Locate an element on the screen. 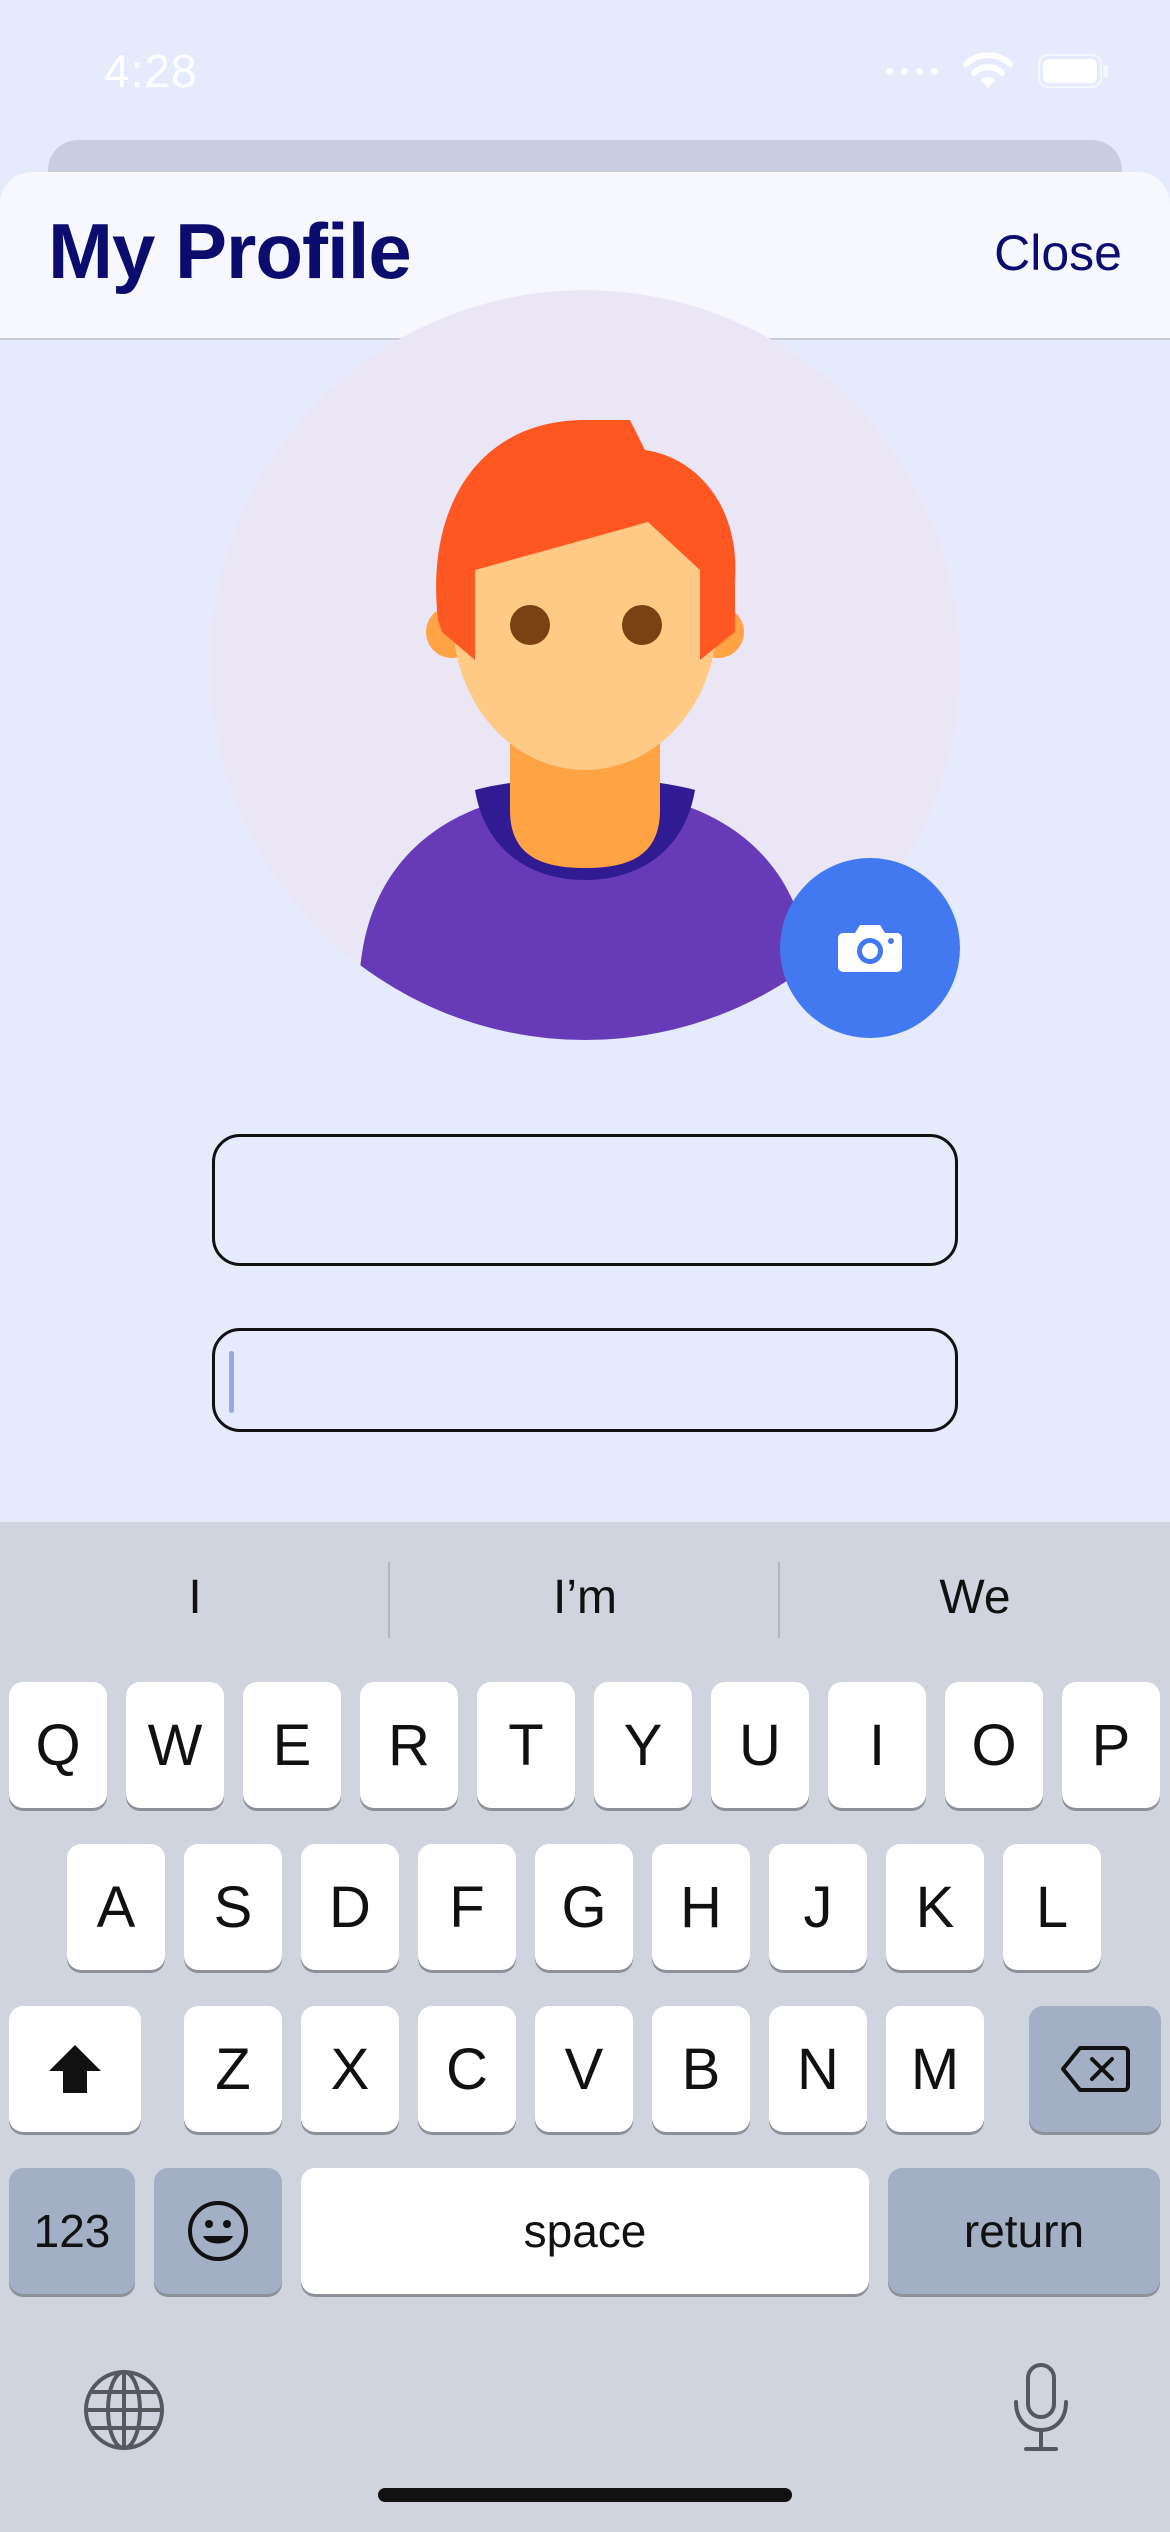  battery-icon is located at coordinates (1073, 71).